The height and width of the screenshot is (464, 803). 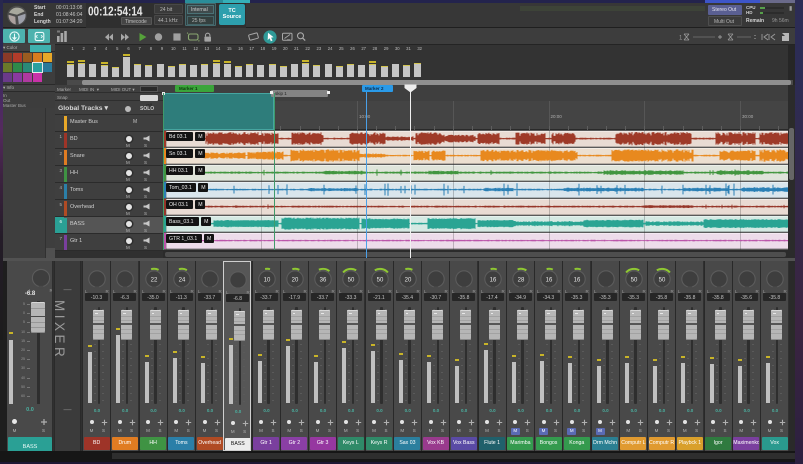 I want to click on svg-text: 24, so click(x=181, y=281).